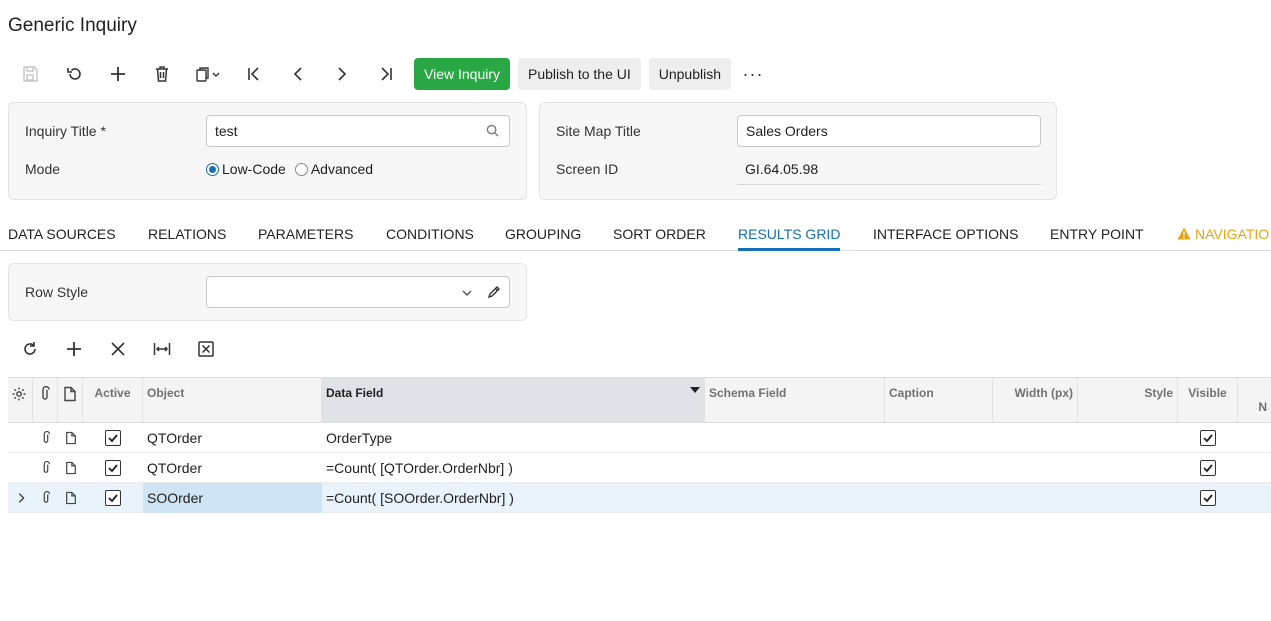  What do you see at coordinates (21, 498) in the screenshot?
I see `chevron-right-icon` at bounding box center [21, 498].